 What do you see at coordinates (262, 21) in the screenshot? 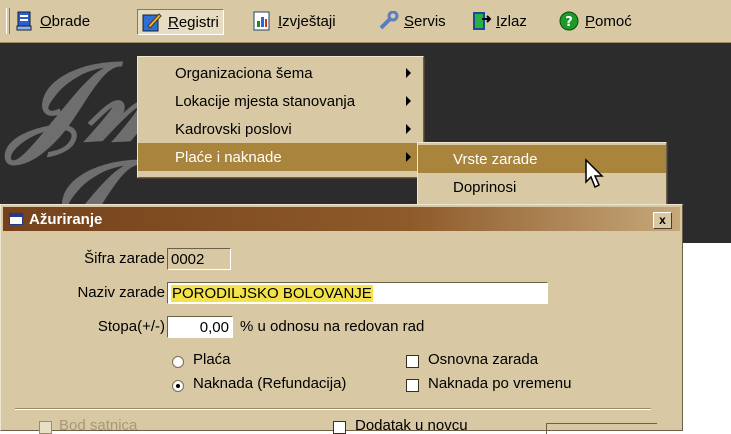
I see `report-icon` at bounding box center [262, 21].